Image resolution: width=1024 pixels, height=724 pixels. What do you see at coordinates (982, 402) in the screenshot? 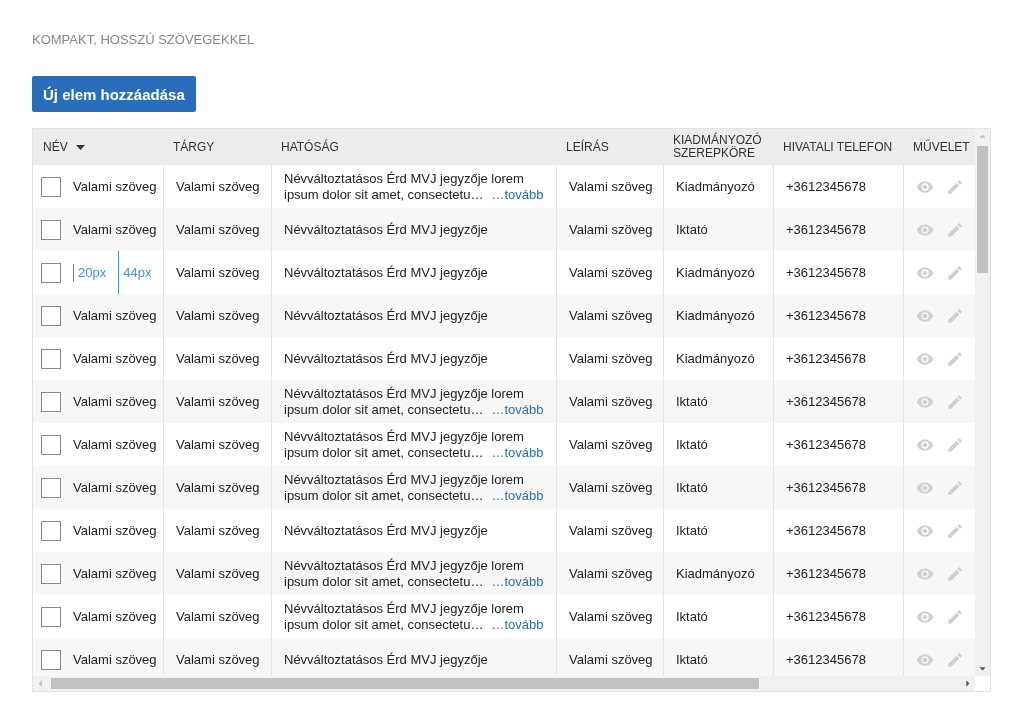
I see `vertical-scrollbar` at bounding box center [982, 402].